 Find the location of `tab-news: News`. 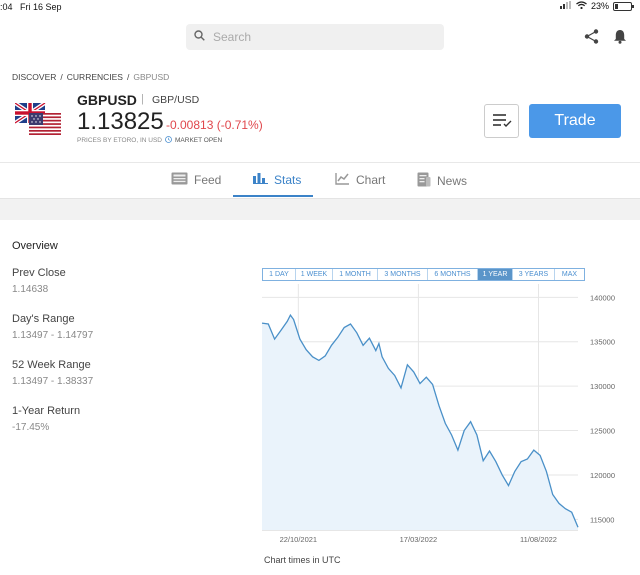

tab-news: News is located at coordinates (442, 181).